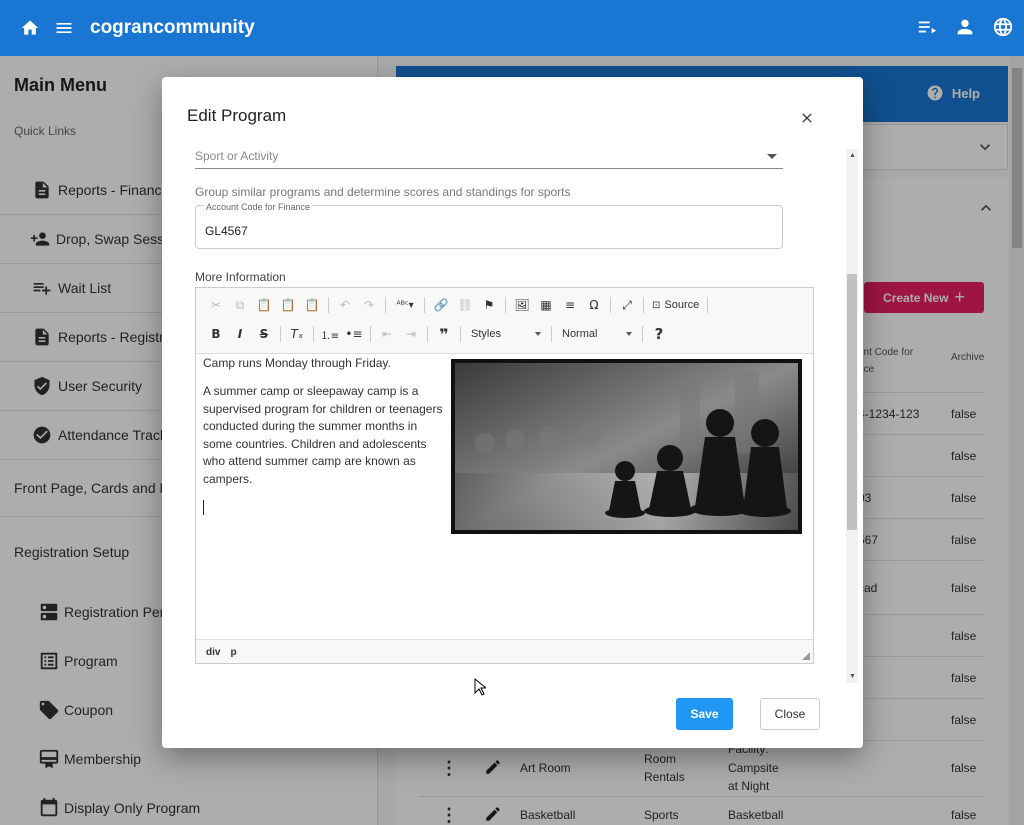  What do you see at coordinates (213, 652) in the screenshot?
I see `element-path-div: div` at bounding box center [213, 652].